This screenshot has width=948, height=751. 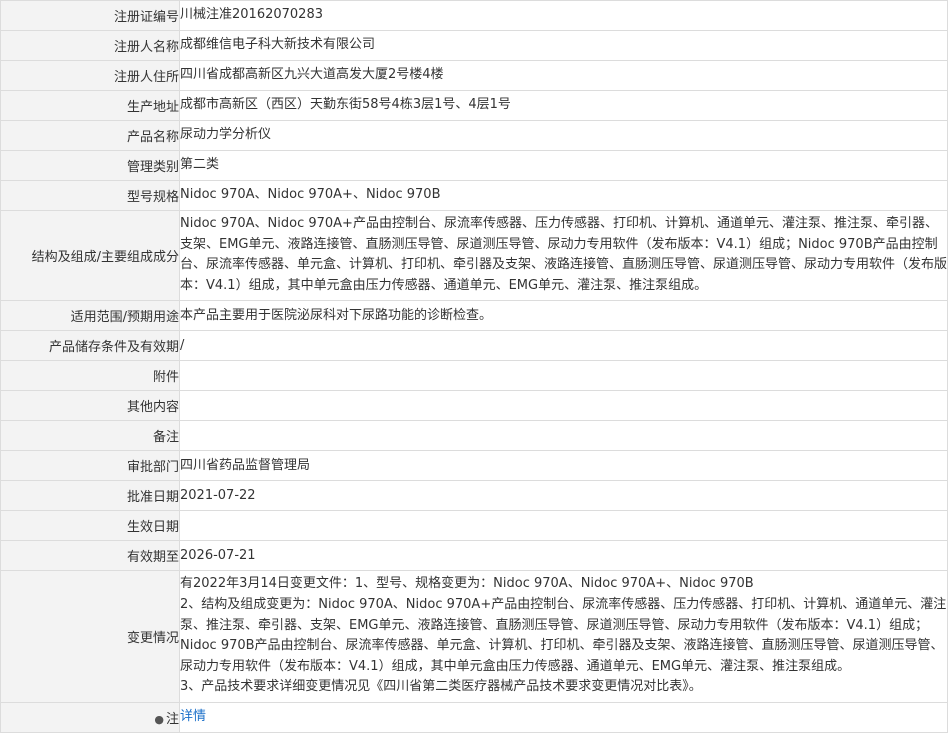 I want to click on row-approval-date: 批准日期 2021-07-22, so click(x=474, y=496).